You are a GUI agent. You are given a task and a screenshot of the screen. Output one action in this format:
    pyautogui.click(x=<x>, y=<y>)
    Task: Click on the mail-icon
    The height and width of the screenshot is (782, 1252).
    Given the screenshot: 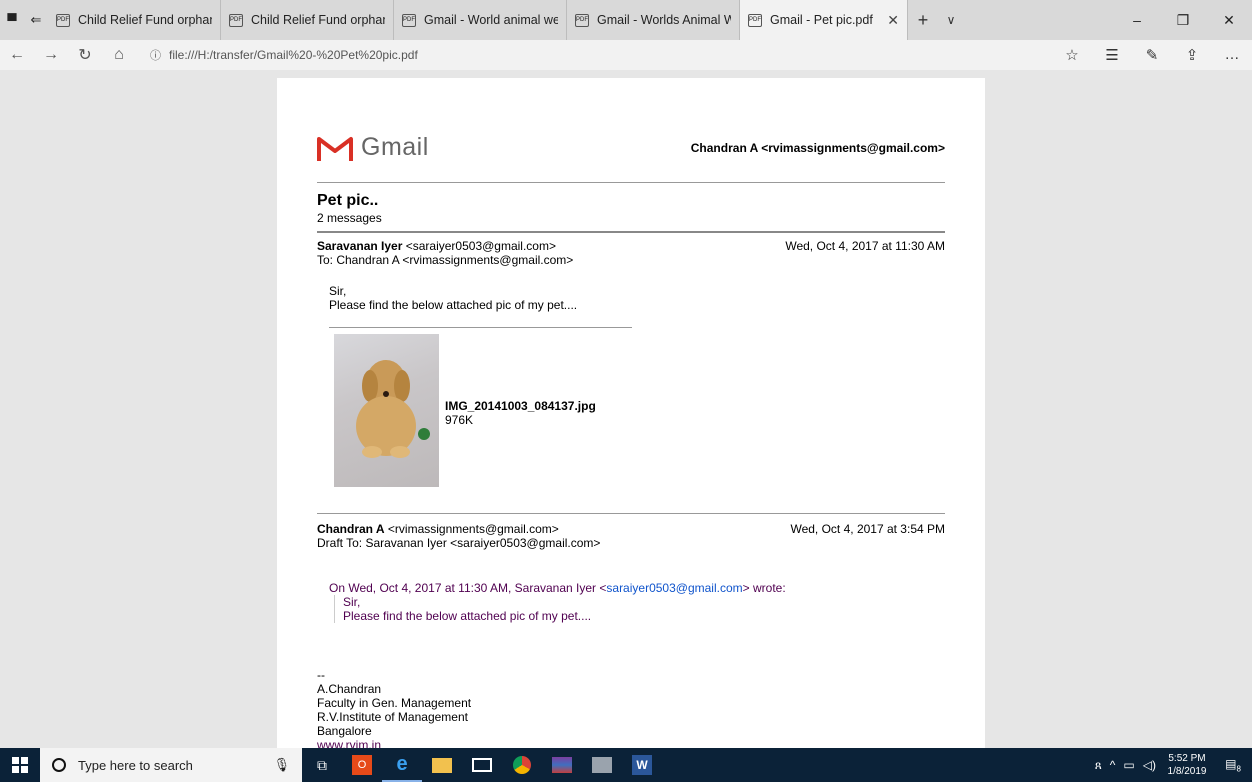 What is the action you would take?
    pyautogui.click(x=482, y=765)
    